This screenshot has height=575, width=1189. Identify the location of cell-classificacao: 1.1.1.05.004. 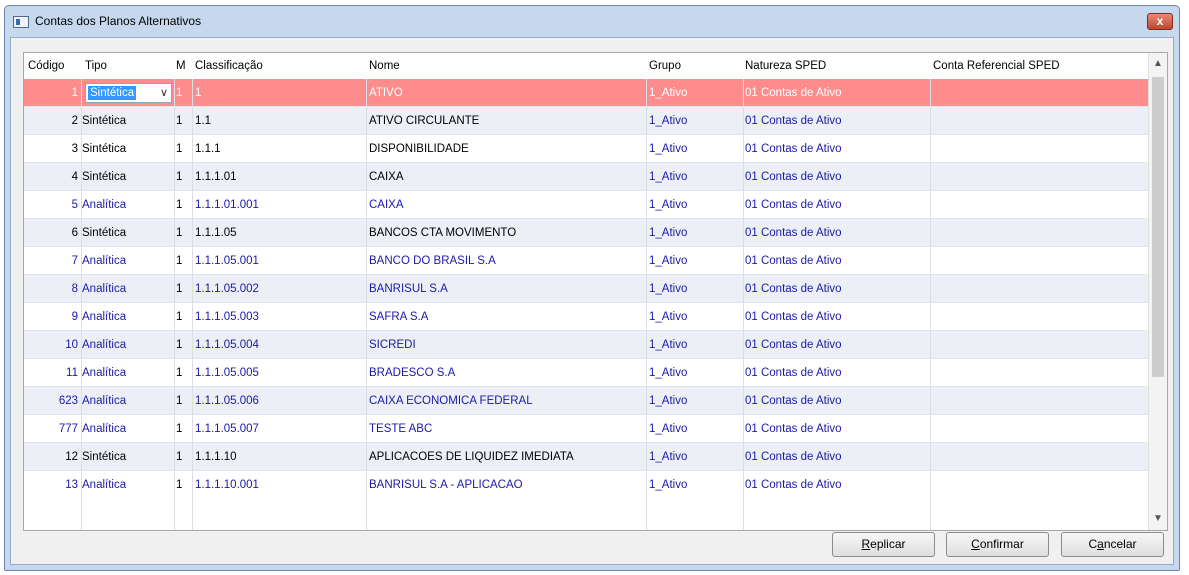
(281, 345).